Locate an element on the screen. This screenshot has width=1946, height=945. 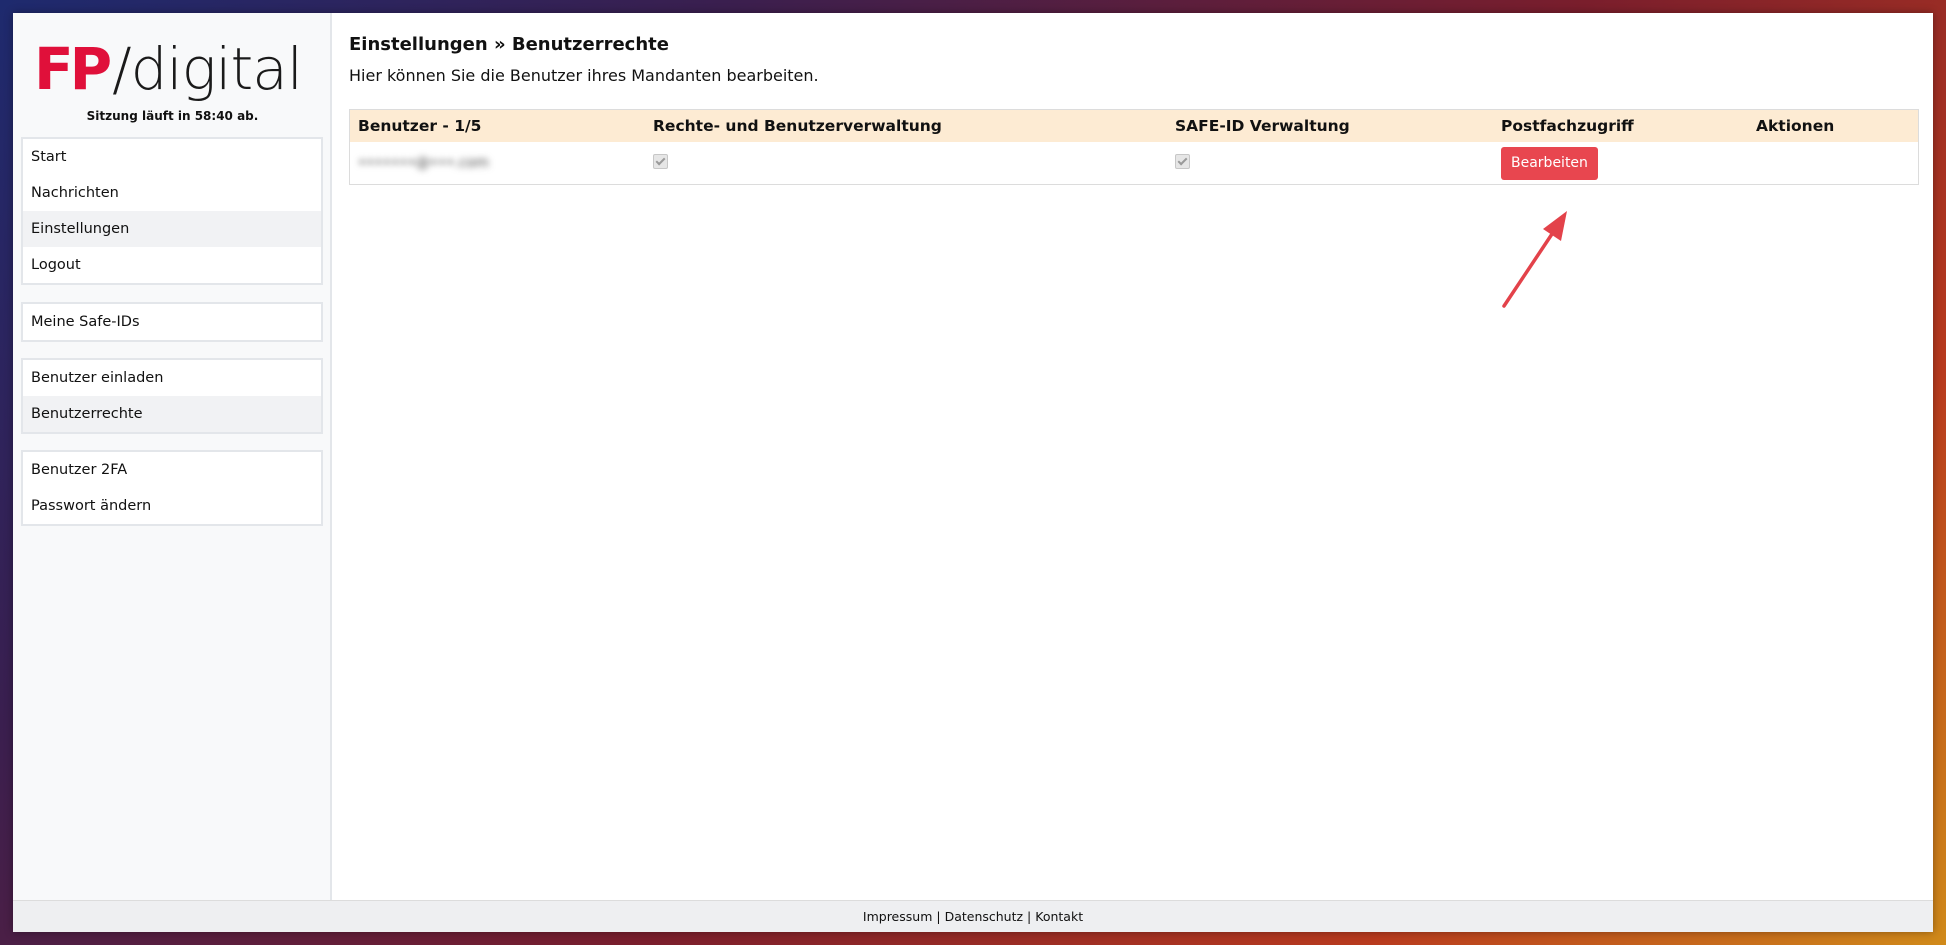
bearbeiten-button: Bearbeiten is located at coordinates (1549, 163).